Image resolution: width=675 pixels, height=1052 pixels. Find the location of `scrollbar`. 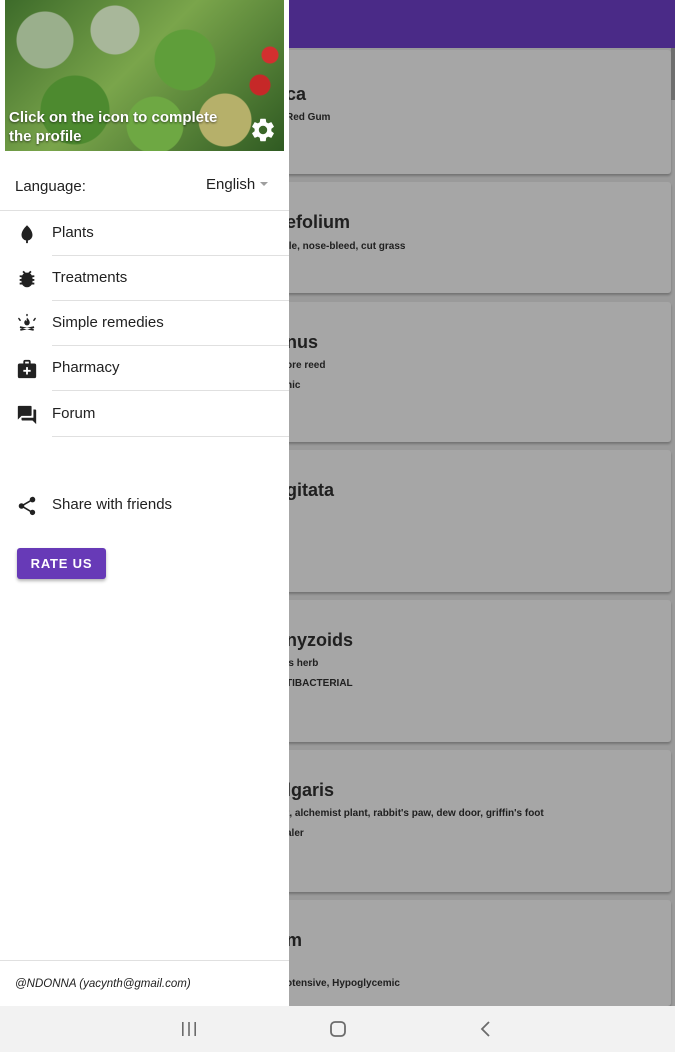

scrollbar is located at coordinates (673, 74).